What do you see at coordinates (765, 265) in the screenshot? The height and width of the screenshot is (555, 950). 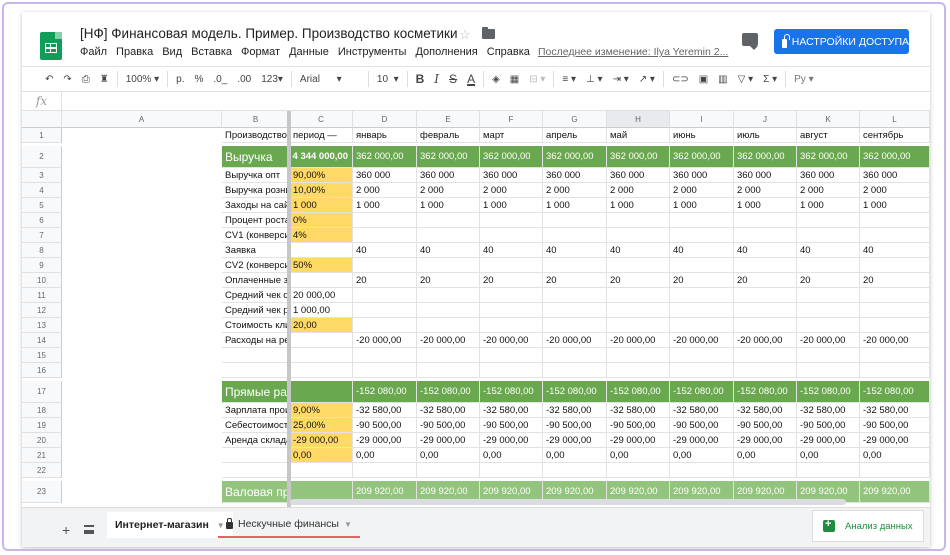 I see `cell-I9` at bounding box center [765, 265].